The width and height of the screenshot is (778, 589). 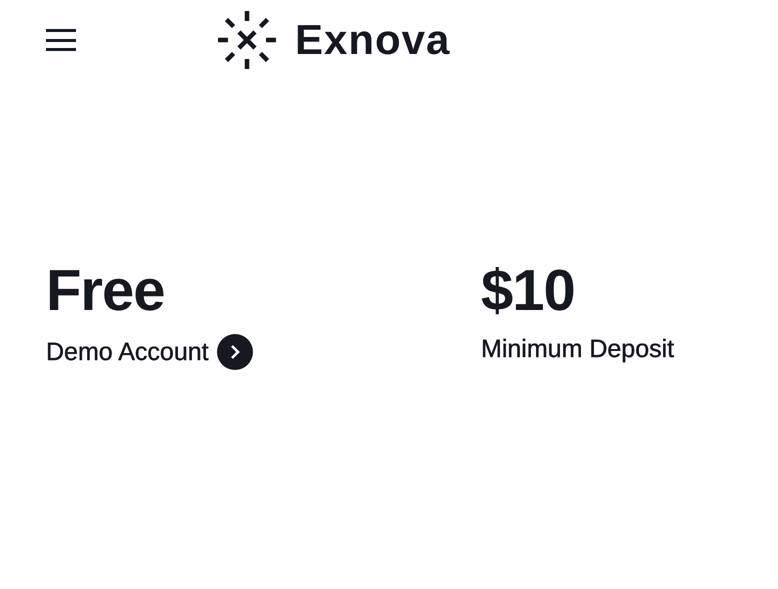 I want to click on stat-value: Free, so click(x=106, y=291).